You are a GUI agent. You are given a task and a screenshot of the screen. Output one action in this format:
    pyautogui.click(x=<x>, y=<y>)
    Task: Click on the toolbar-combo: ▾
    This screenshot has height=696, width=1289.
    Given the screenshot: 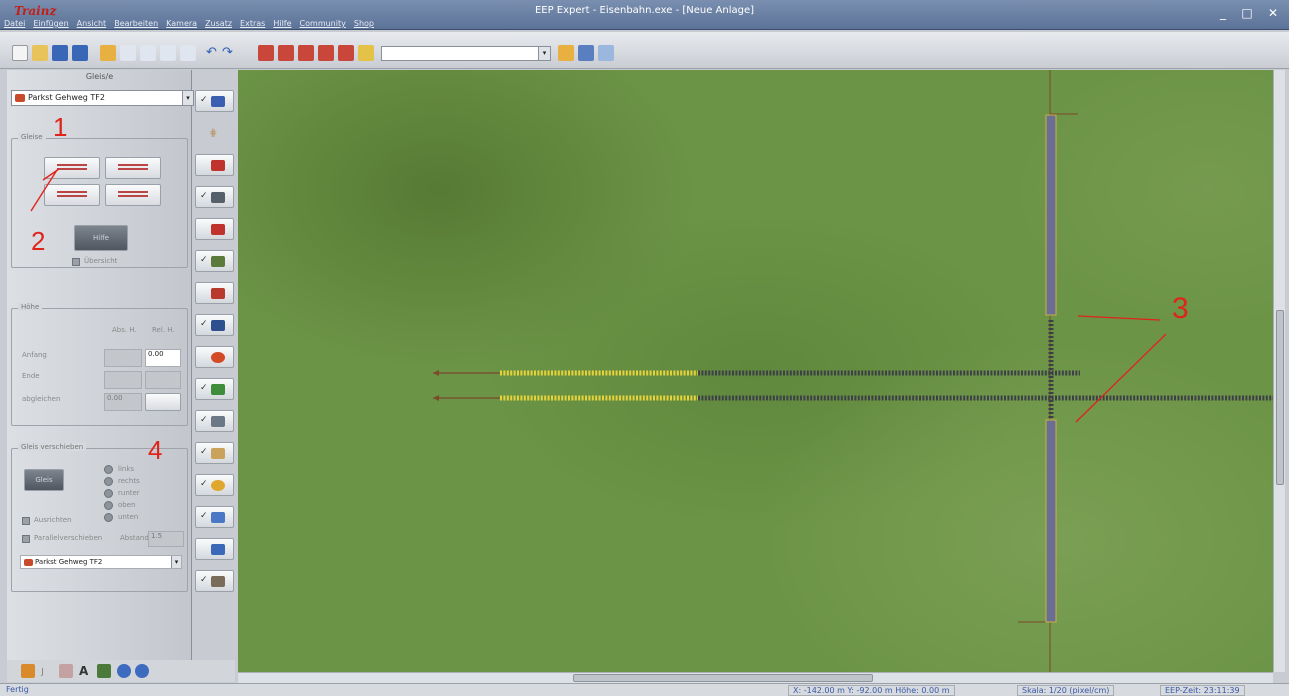 What is the action you would take?
    pyautogui.click(x=466, y=53)
    